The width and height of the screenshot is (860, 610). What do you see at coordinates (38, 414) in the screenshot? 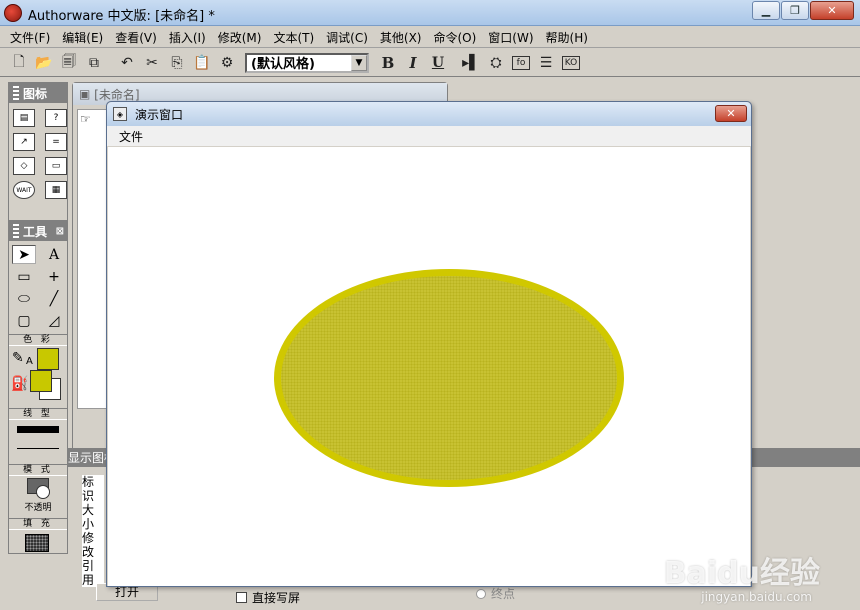
I see `line-section-label: 线 型` at bounding box center [38, 414].